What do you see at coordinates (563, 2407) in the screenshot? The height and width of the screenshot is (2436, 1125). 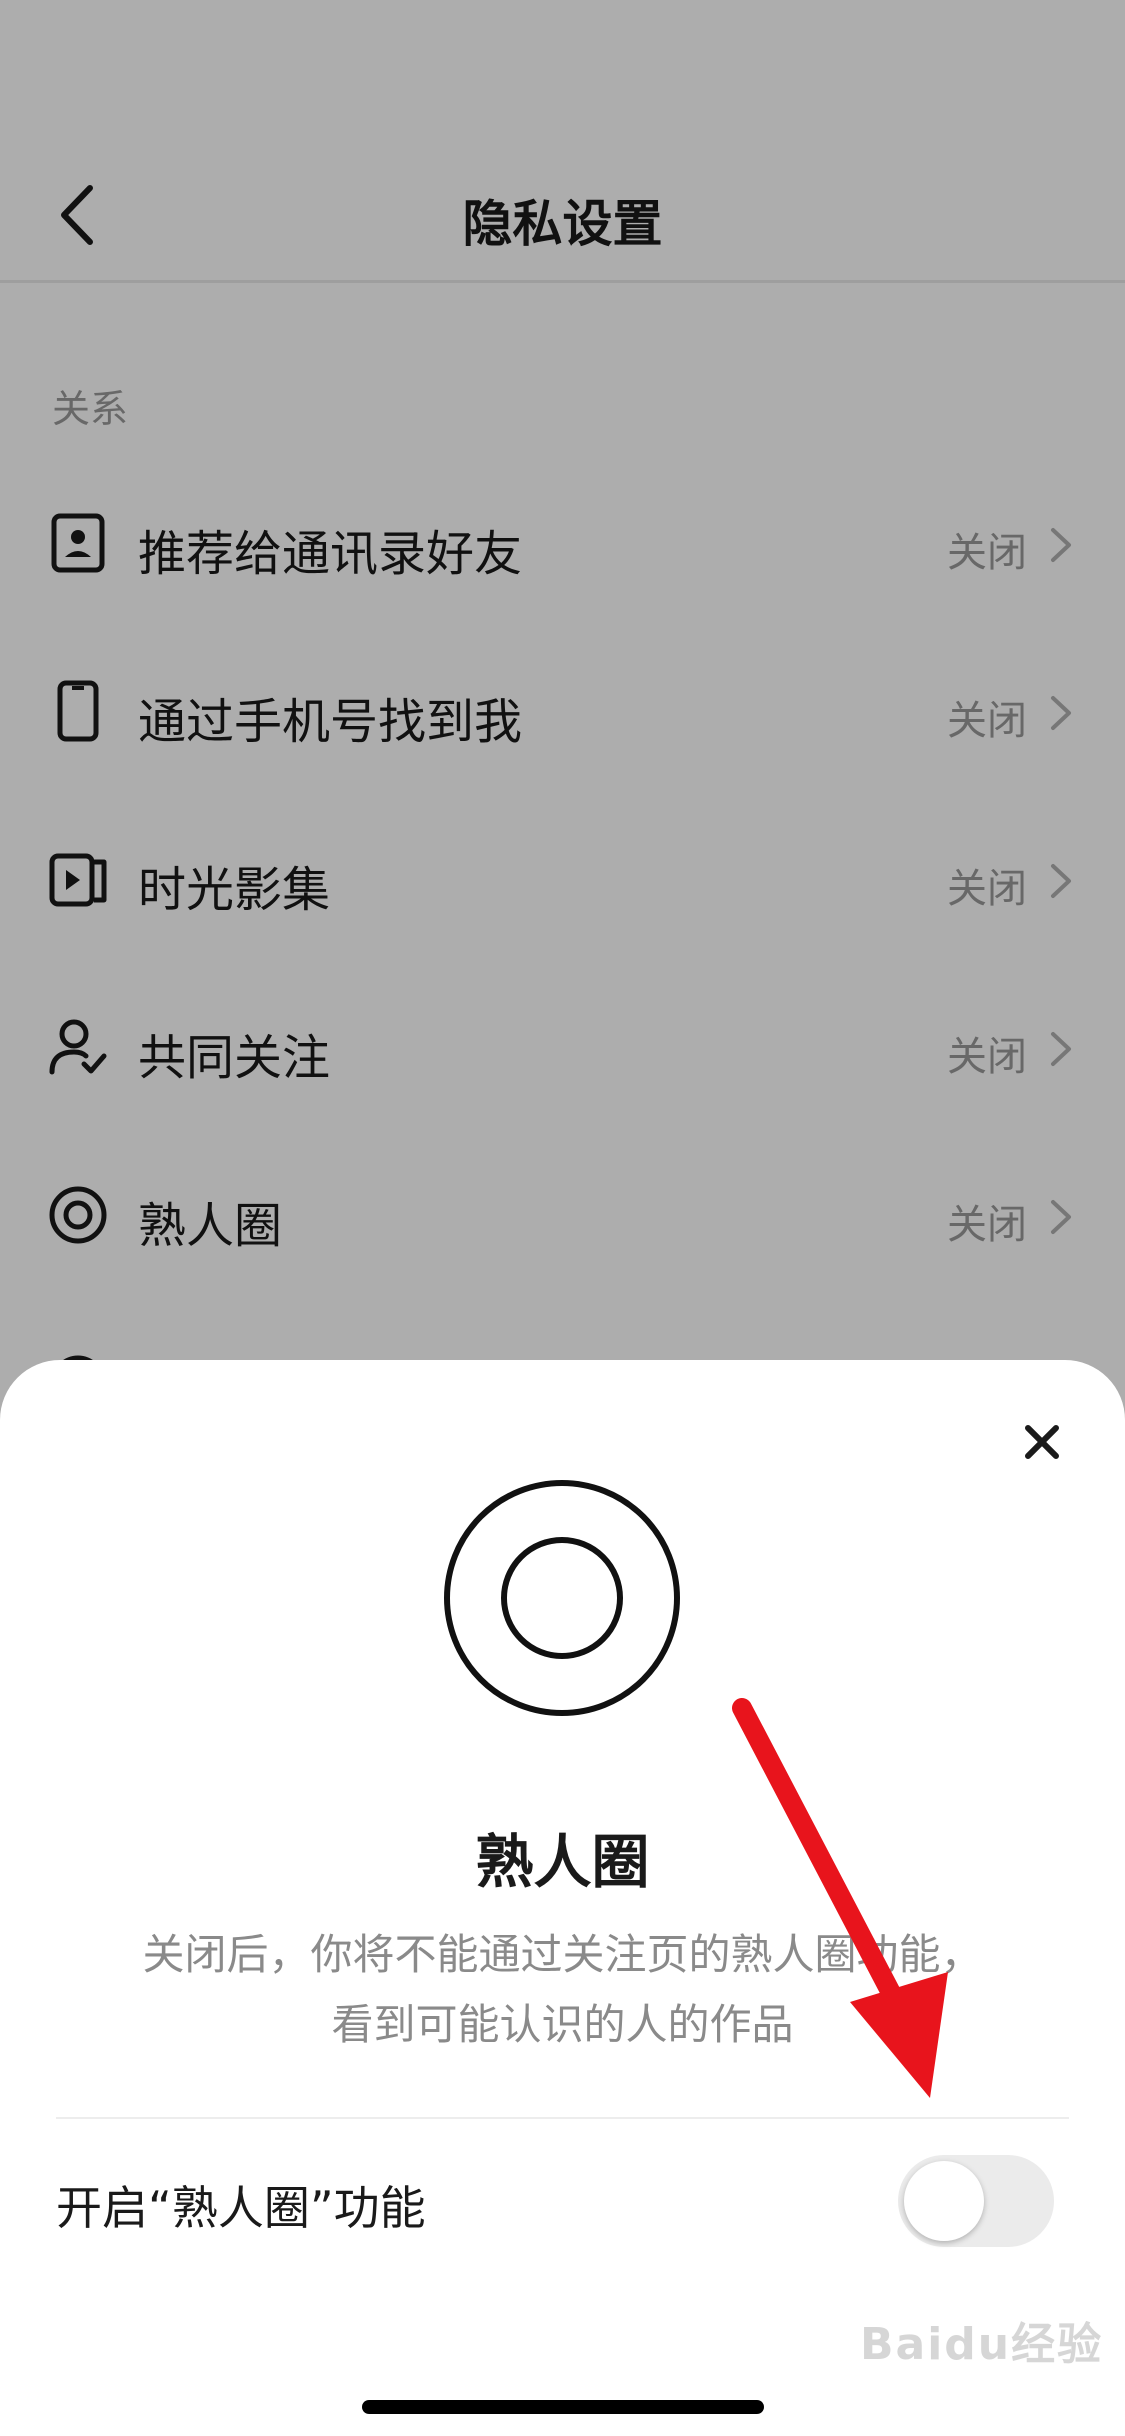 I see `home-indicator` at bounding box center [563, 2407].